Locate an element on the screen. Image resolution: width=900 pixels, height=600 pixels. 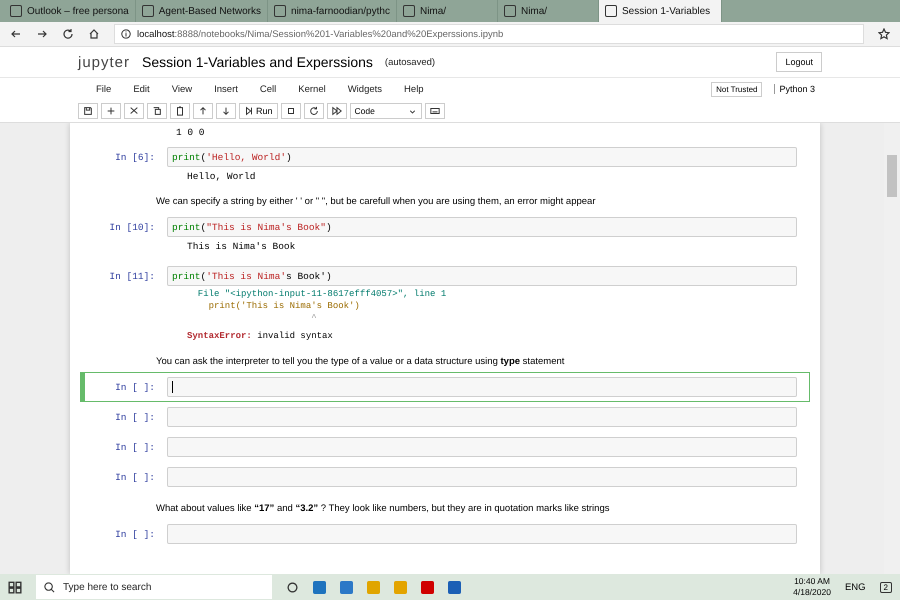
code-editor: print('Hello, World') is located at coordinates (482, 157).